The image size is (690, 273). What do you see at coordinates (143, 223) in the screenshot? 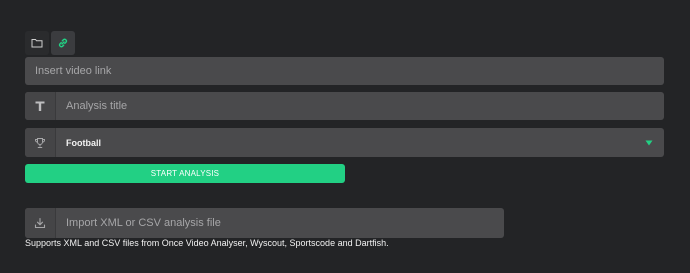
I see `import-file-placeholder: Import XML or CSV analysis file` at bounding box center [143, 223].